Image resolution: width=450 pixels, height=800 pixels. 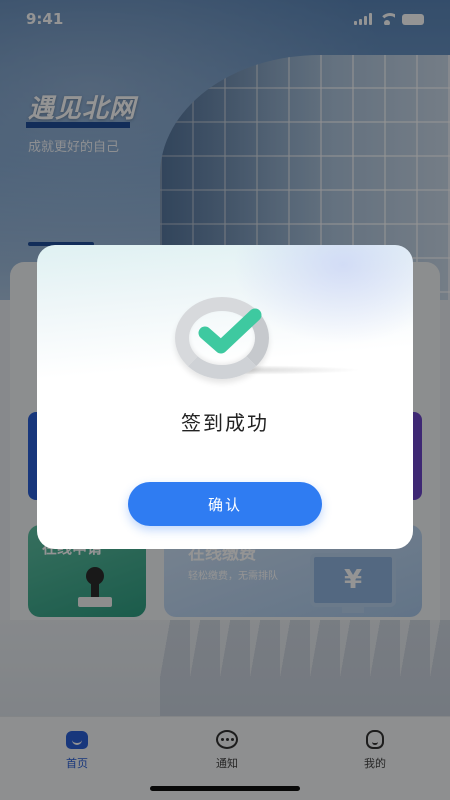 What do you see at coordinates (270, 342) in the screenshot?
I see `check-icon` at bounding box center [270, 342].